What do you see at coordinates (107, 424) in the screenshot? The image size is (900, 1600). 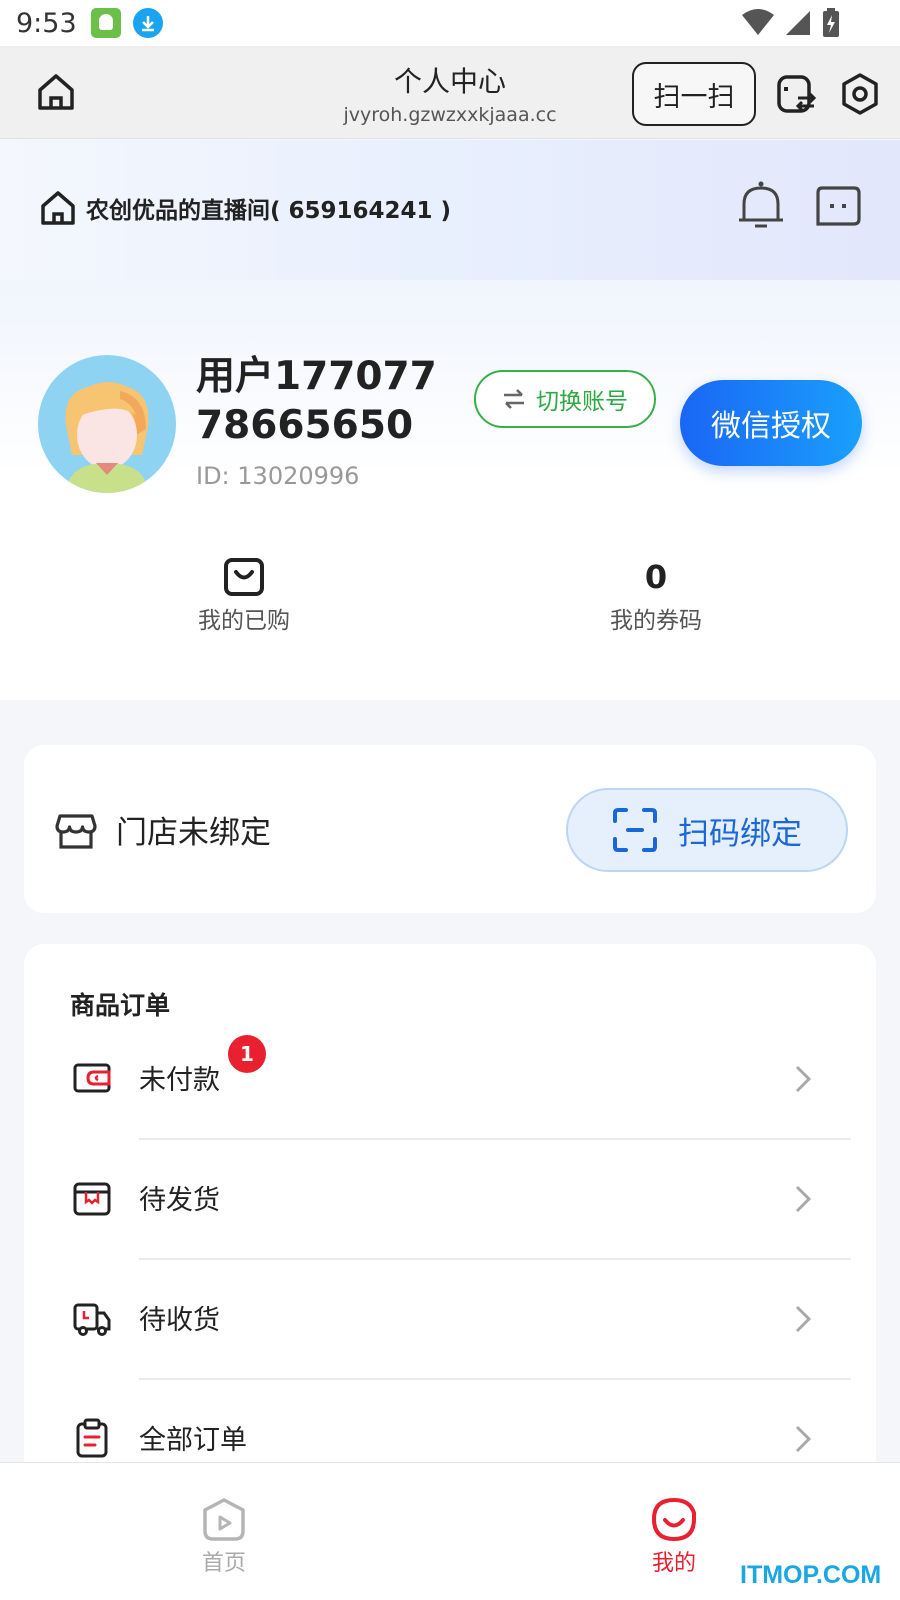 I see `avatar` at bounding box center [107, 424].